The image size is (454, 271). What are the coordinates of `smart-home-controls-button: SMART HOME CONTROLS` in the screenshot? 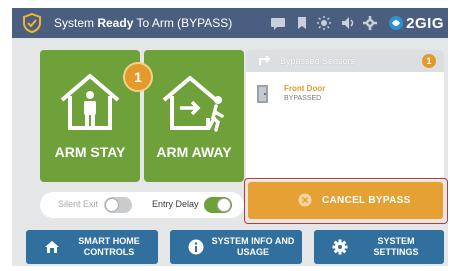 It's located at (92, 247).